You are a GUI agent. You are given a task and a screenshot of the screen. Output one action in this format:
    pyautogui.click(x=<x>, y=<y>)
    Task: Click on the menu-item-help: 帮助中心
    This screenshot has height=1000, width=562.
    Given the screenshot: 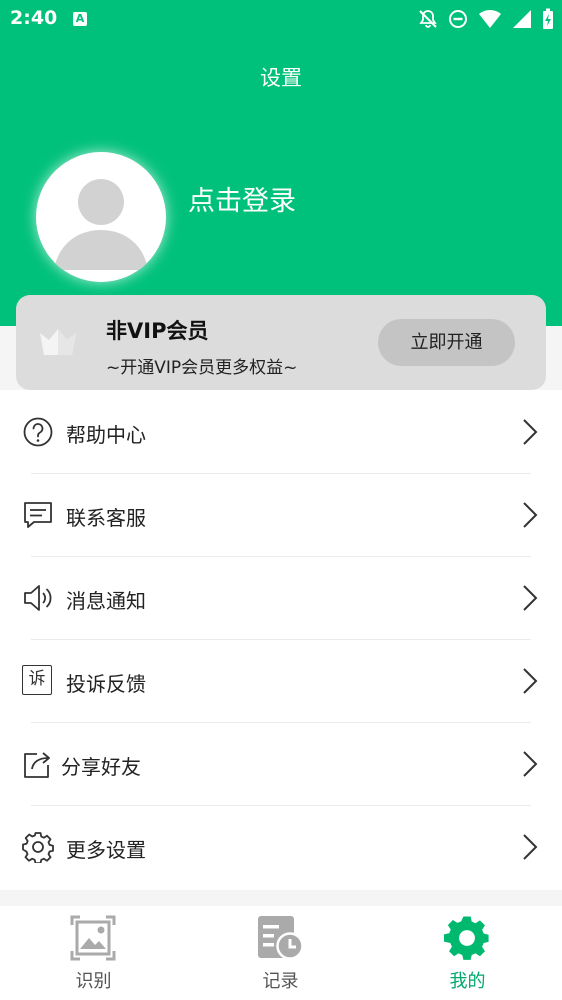 What is the action you would take?
    pyautogui.click(x=281, y=431)
    